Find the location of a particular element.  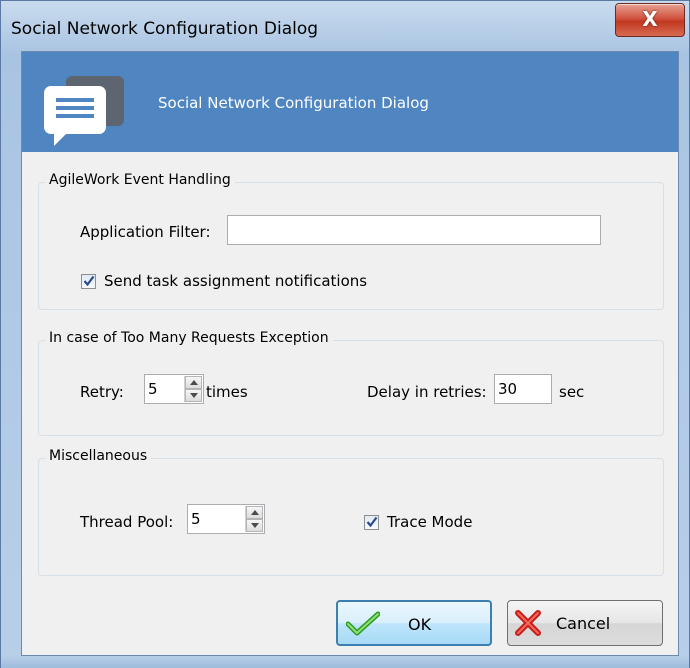

thread-pool-spinner-arrows is located at coordinates (254, 519).